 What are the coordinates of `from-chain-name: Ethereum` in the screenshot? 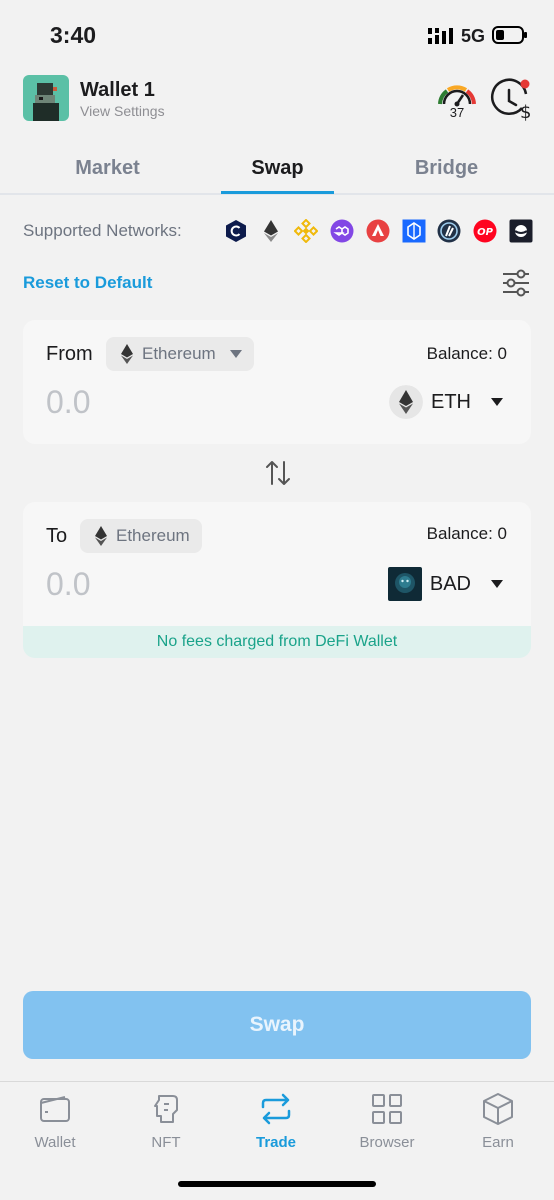 It's located at (179, 353).